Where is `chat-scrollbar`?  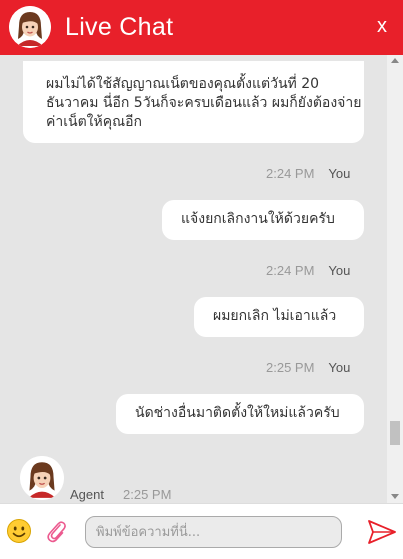 chat-scrollbar is located at coordinates (395, 279).